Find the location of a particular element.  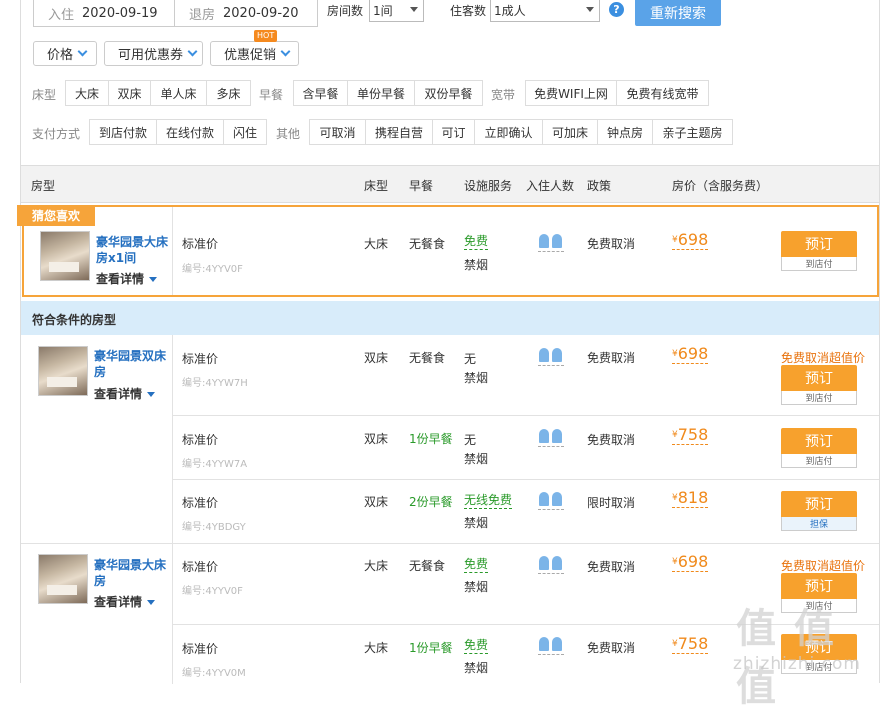

divider is located at coordinates (172, 439).